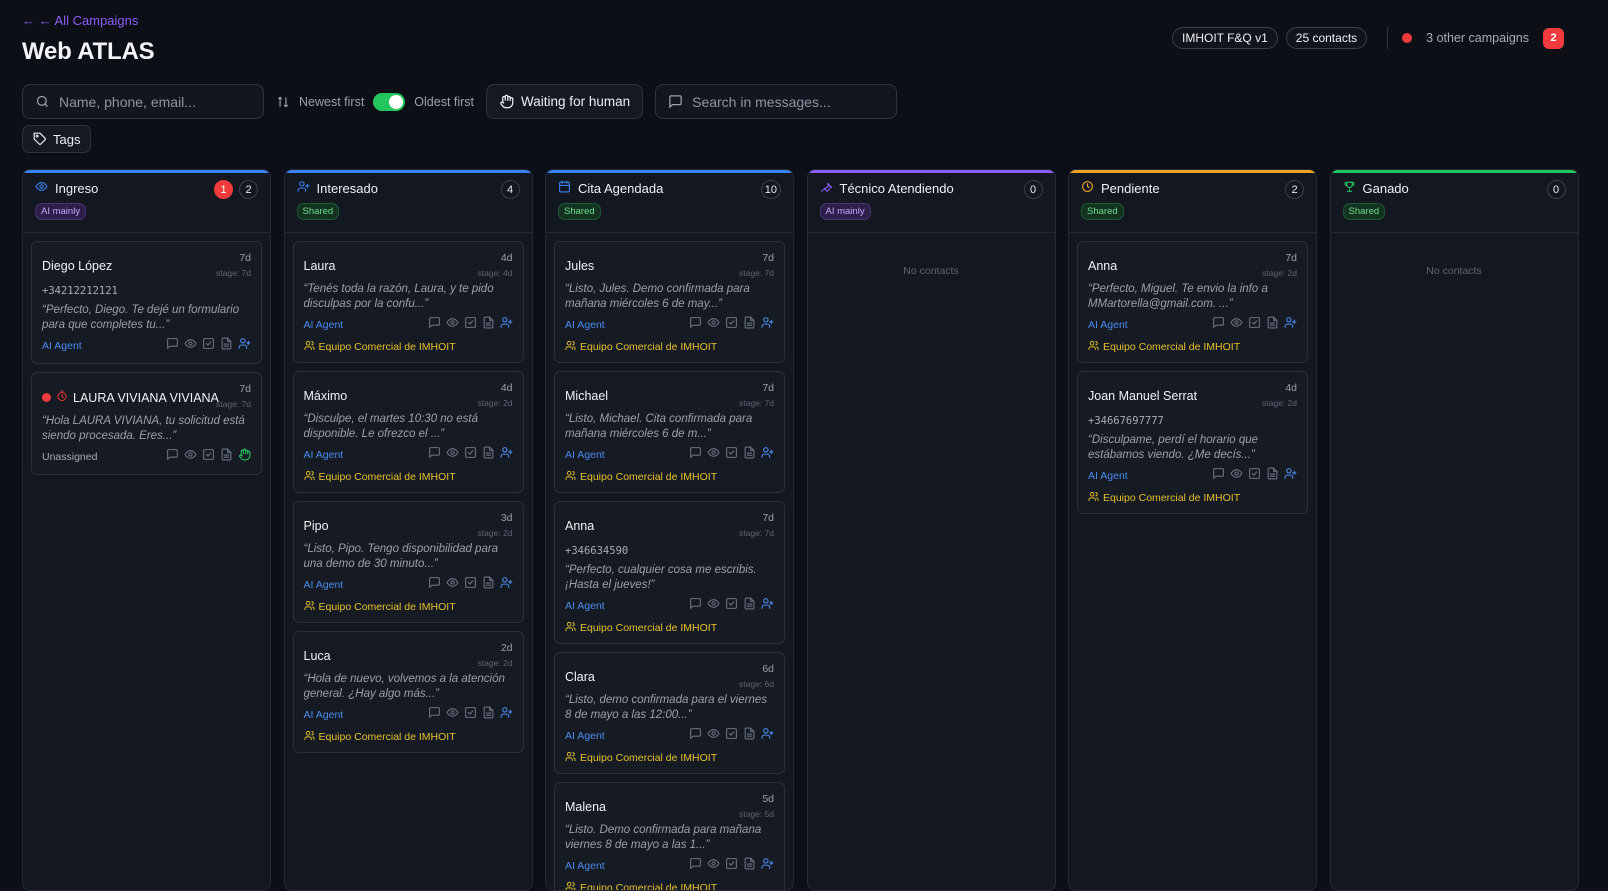 The height and width of the screenshot is (891, 1608). What do you see at coordinates (233, 273) in the screenshot?
I see `stage-age: stage: 7d` at bounding box center [233, 273].